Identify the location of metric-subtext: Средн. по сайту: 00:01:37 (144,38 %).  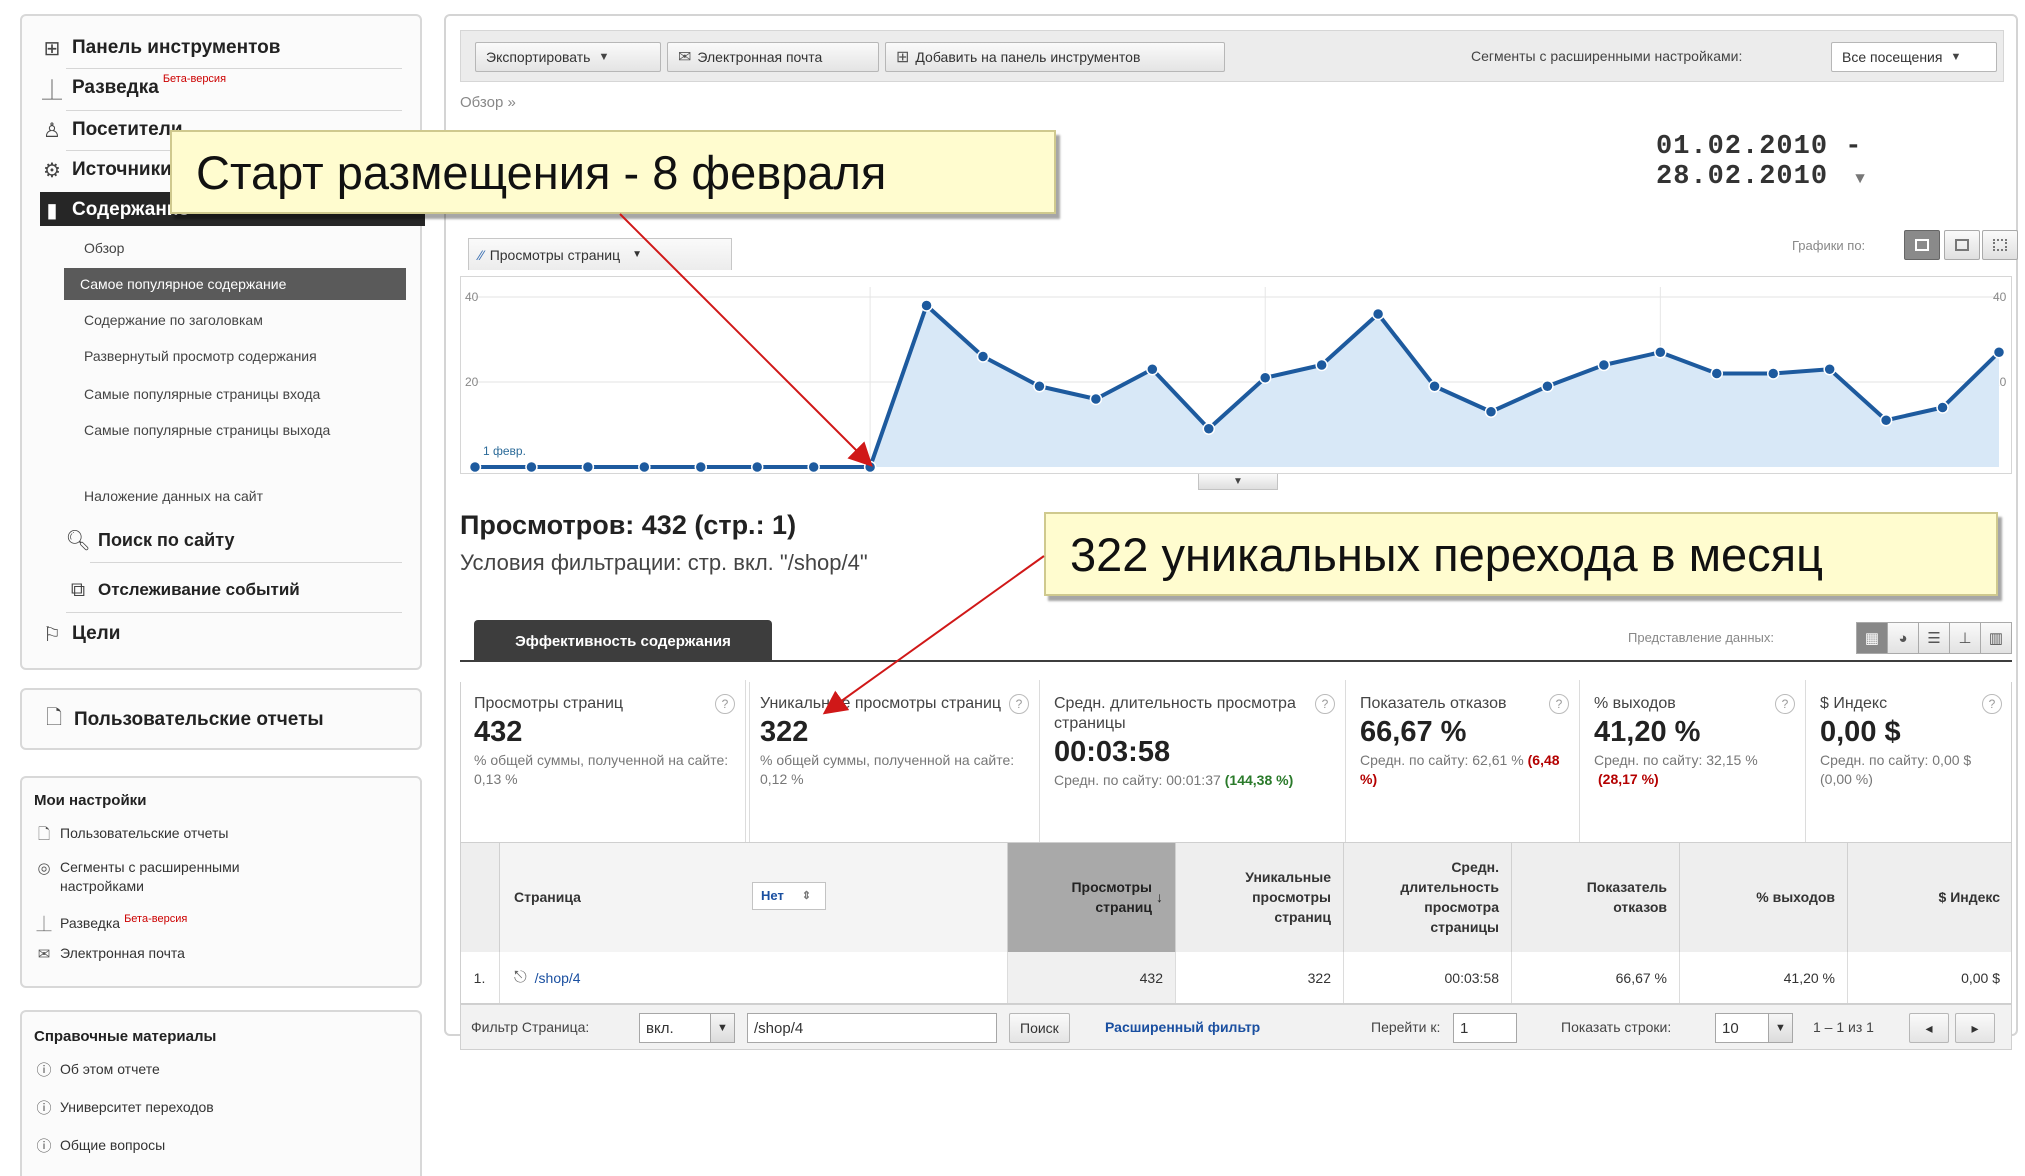
(1194, 780).